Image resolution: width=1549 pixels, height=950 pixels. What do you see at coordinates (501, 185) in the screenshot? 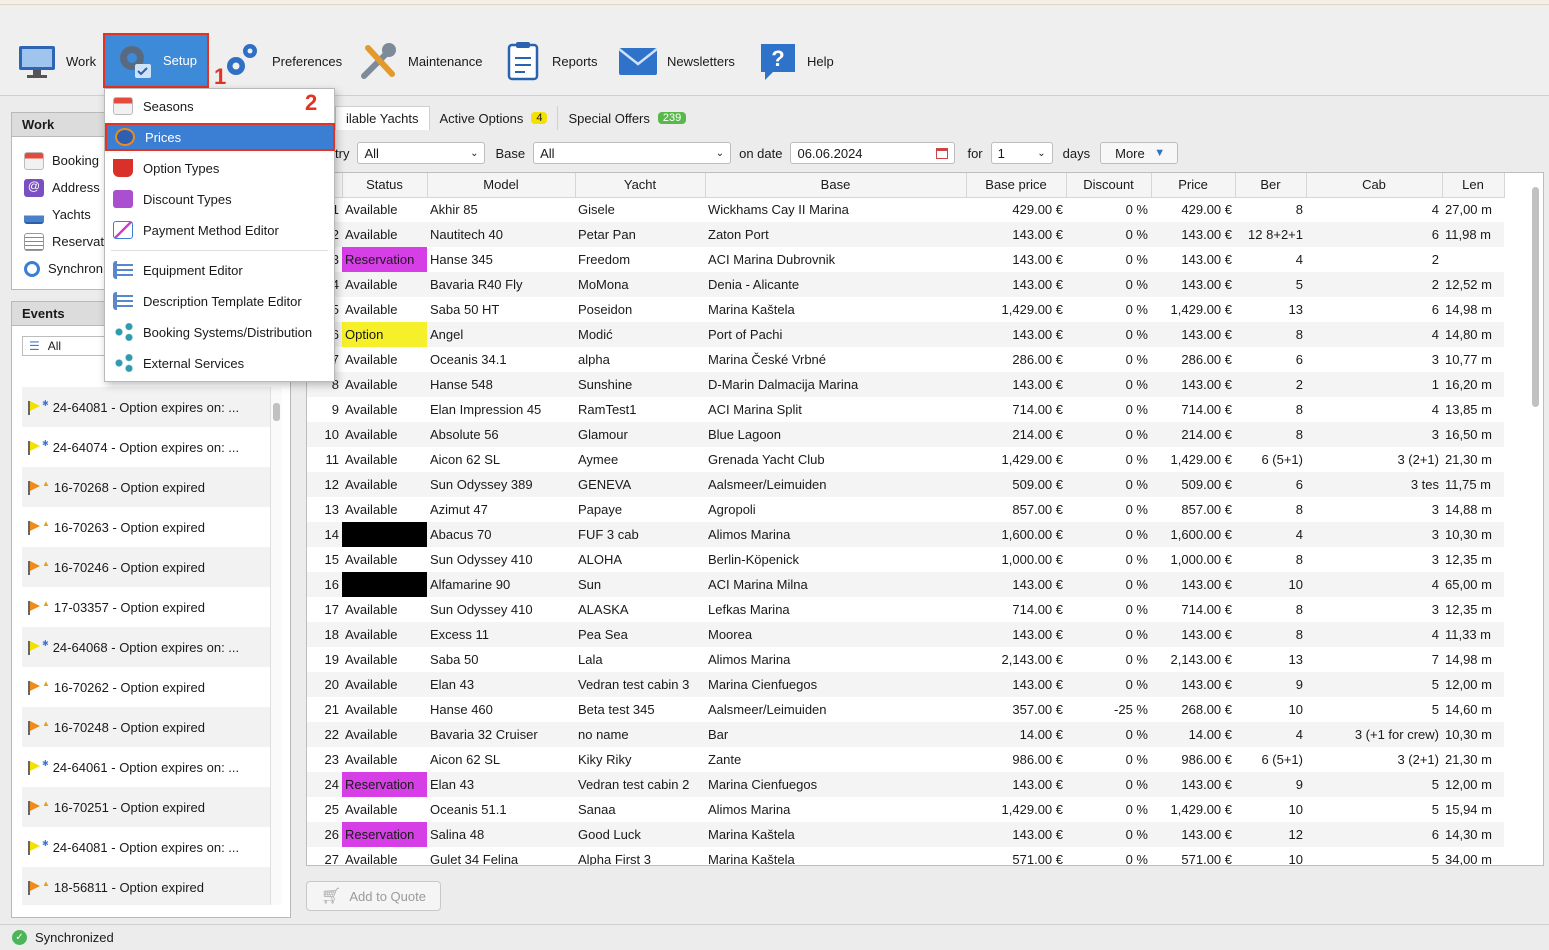
I see `column-header: Model` at bounding box center [501, 185].